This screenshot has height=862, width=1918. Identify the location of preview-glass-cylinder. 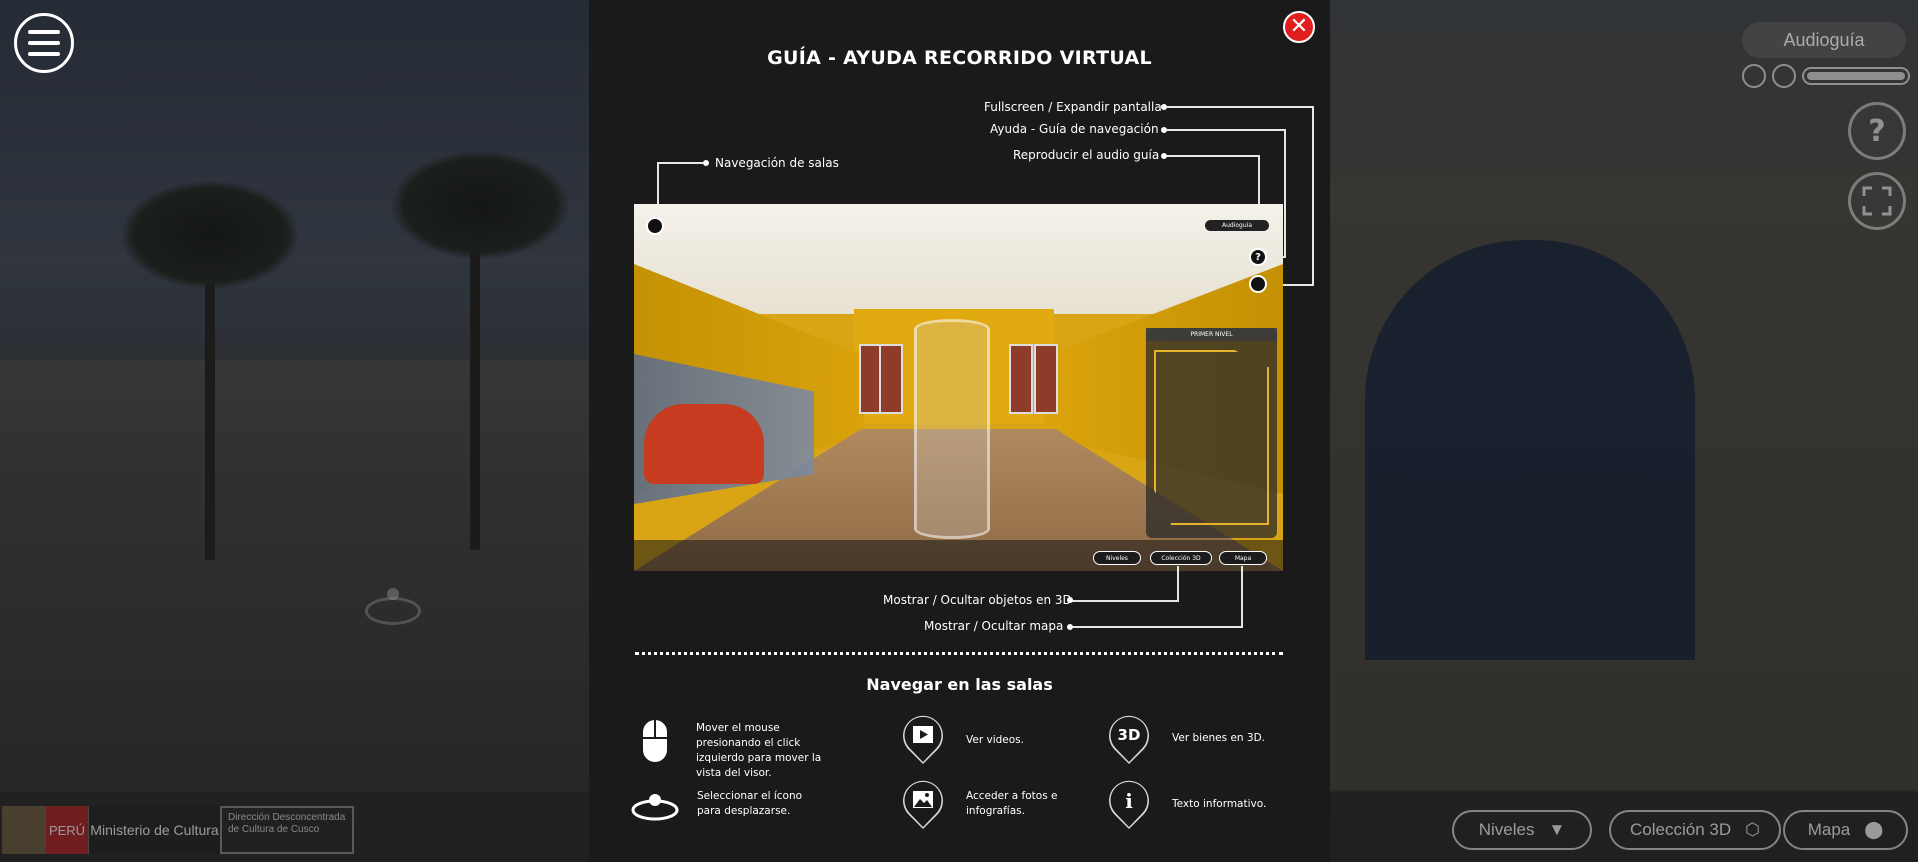
(952, 429).